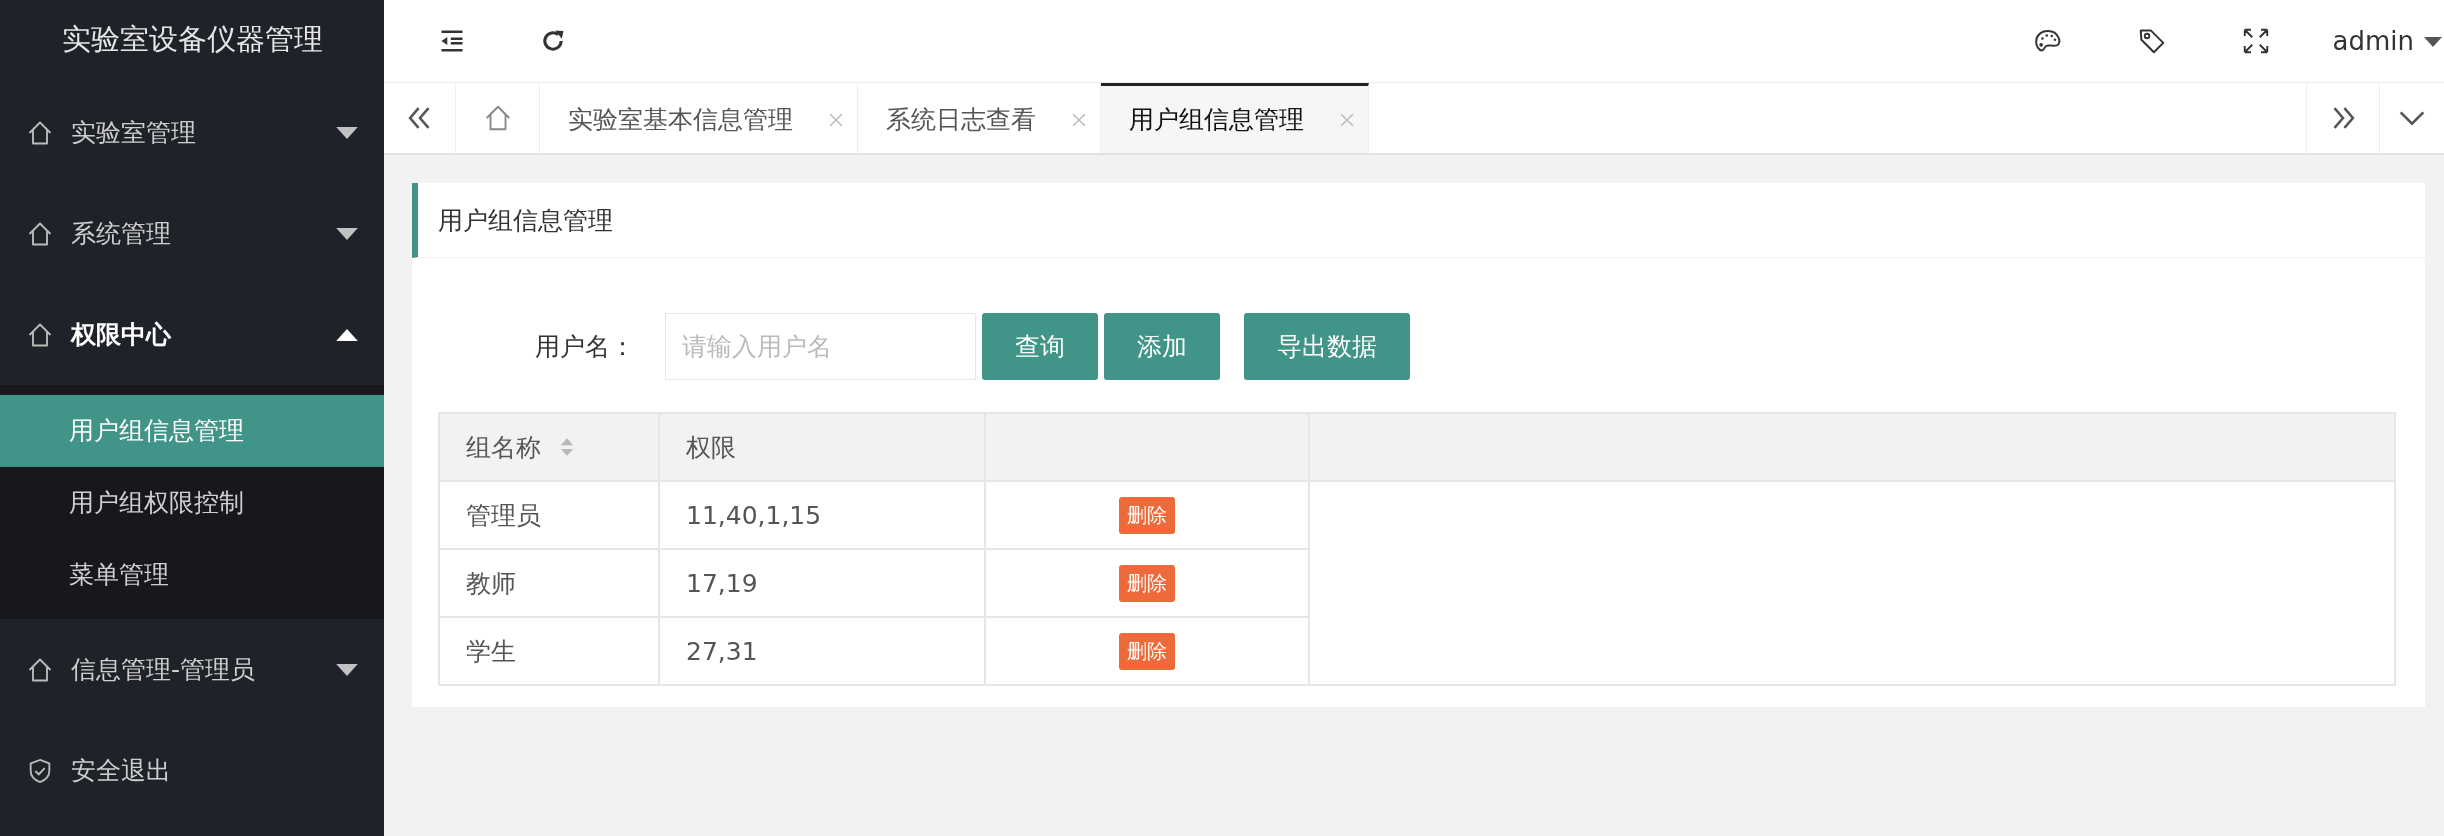 Image resolution: width=2444 pixels, height=836 pixels. Describe the element at coordinates (699, 118) in the screenshot. I see `tab: 实验室基本信息管理` at that location.